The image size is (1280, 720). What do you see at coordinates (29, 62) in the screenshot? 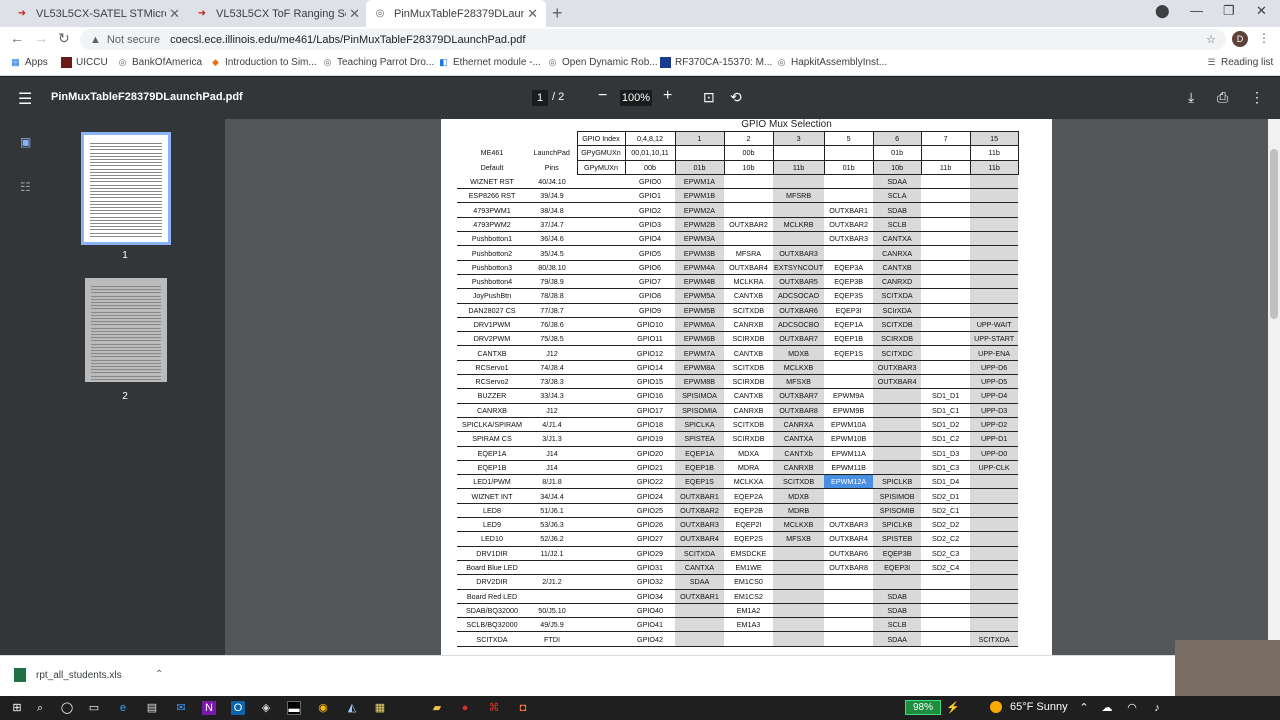
I see `bookmark-apps: ▦ Apps` at bounding box center [29, 62].